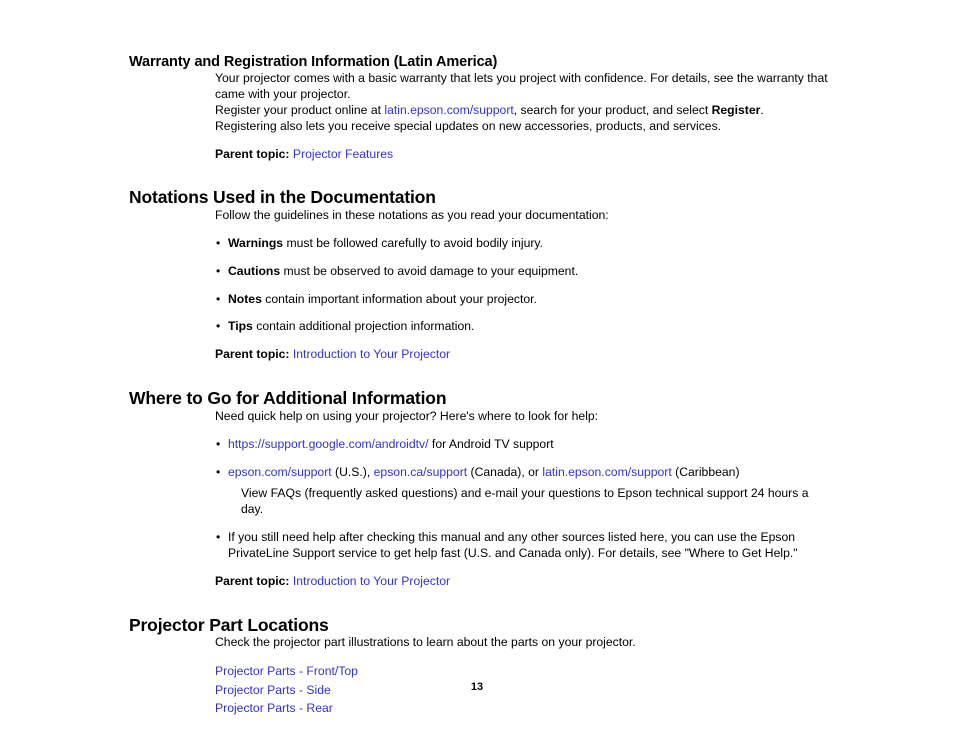  What do you see at coordinates (505, 471) in the screenshot?
I see `bullet-text-canada: (Canada), or` at bounding box center [505, 471].